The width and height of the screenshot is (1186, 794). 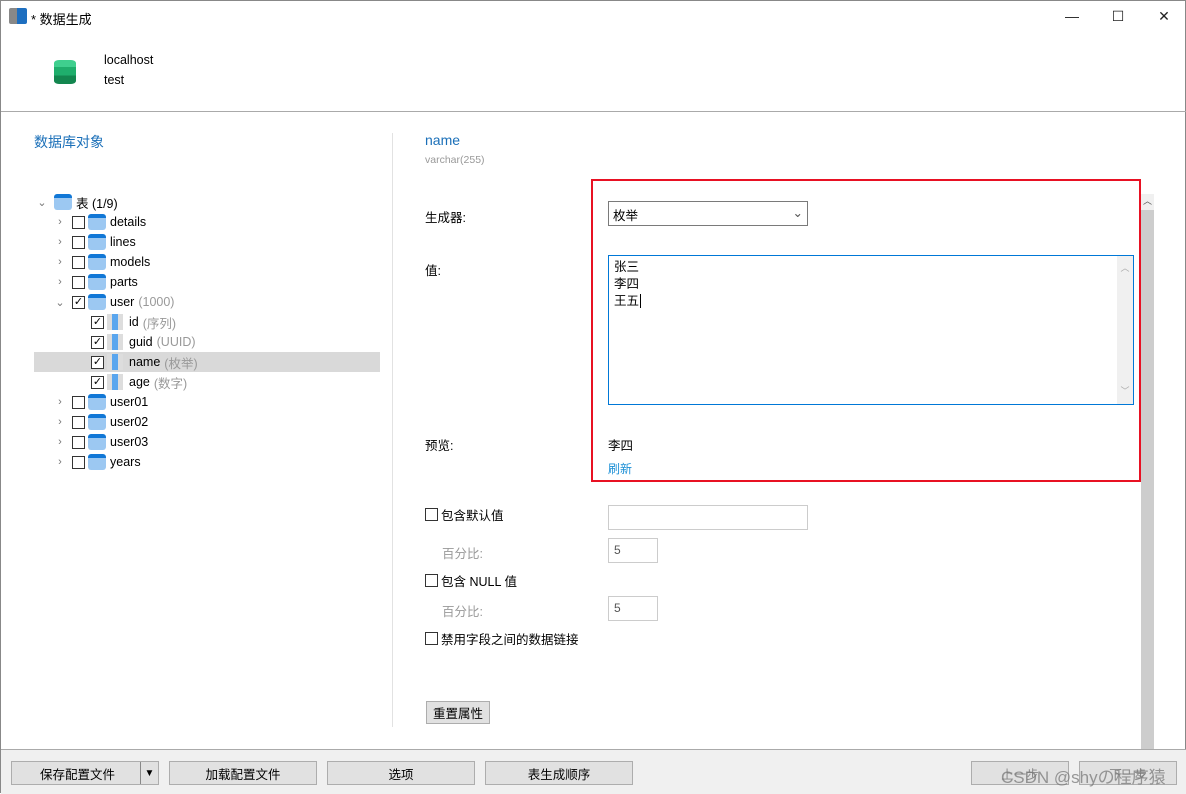 I want to click on tree-table-user01: › user01, so click(x=101, y=402).